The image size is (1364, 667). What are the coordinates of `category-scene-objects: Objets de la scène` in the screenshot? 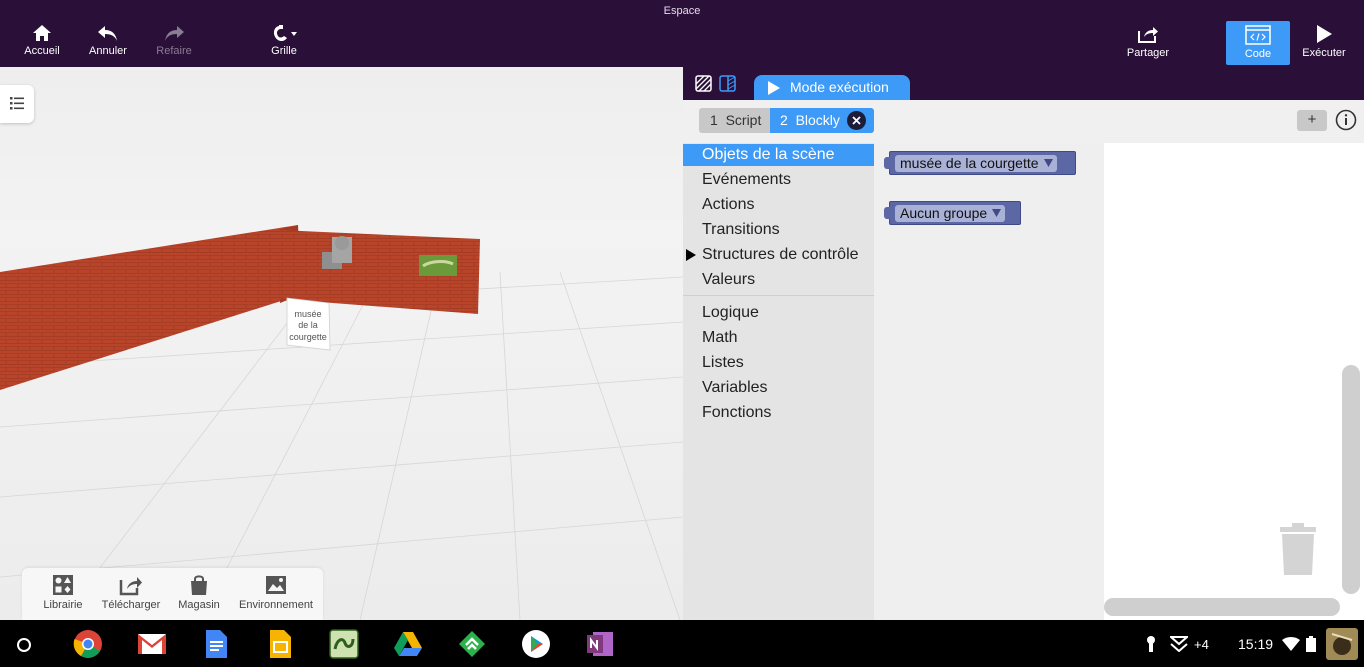 It's located at (778, 155).